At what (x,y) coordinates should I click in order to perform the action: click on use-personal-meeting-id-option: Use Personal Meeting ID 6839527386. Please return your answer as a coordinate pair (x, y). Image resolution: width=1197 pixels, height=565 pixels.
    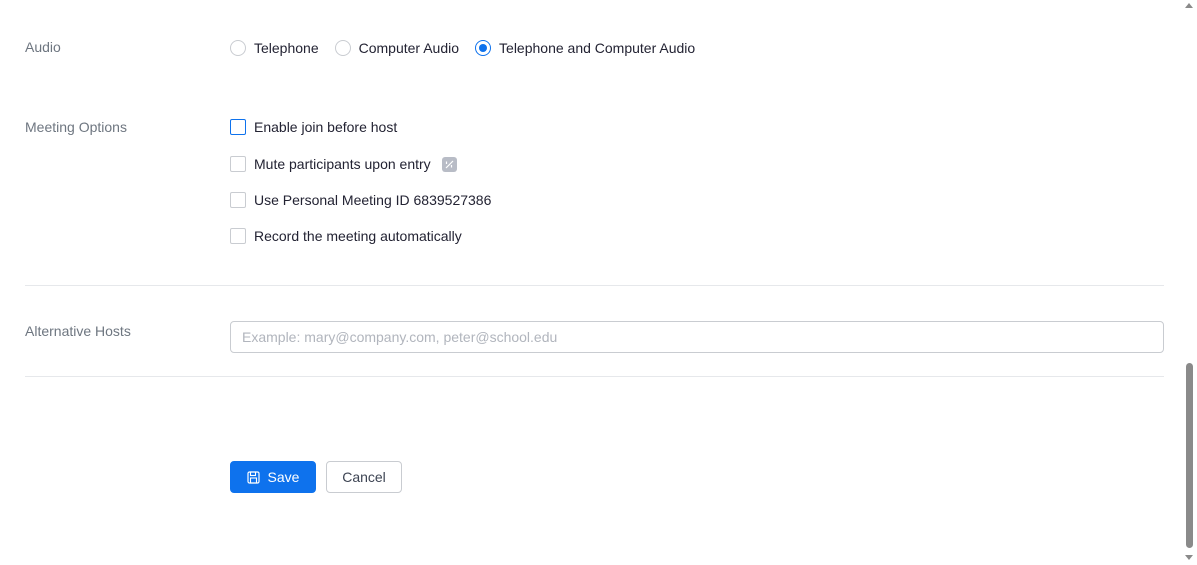
    Looking at the image, I should click on (360, 200).